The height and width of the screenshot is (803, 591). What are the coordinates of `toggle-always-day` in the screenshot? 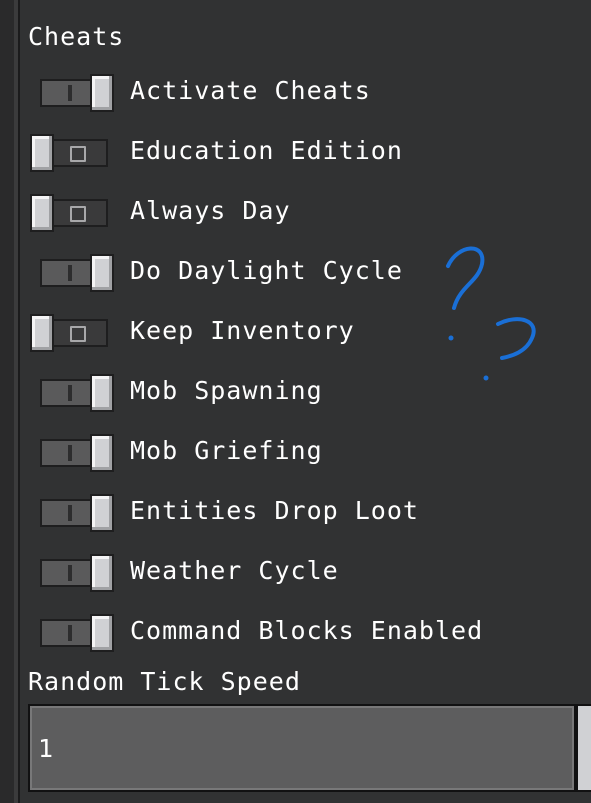 It's located at (69, 213).